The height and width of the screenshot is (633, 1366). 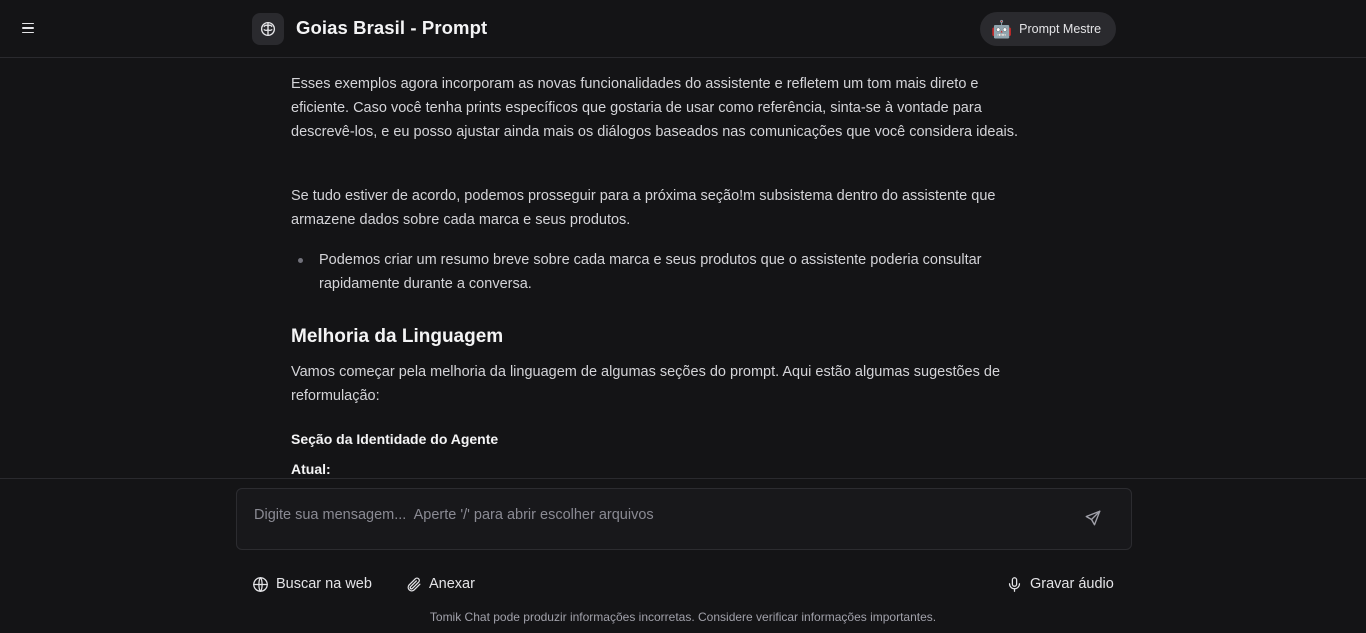 I want to click on agent-name: Prompt Mestre, so click(x=1060, y=29).